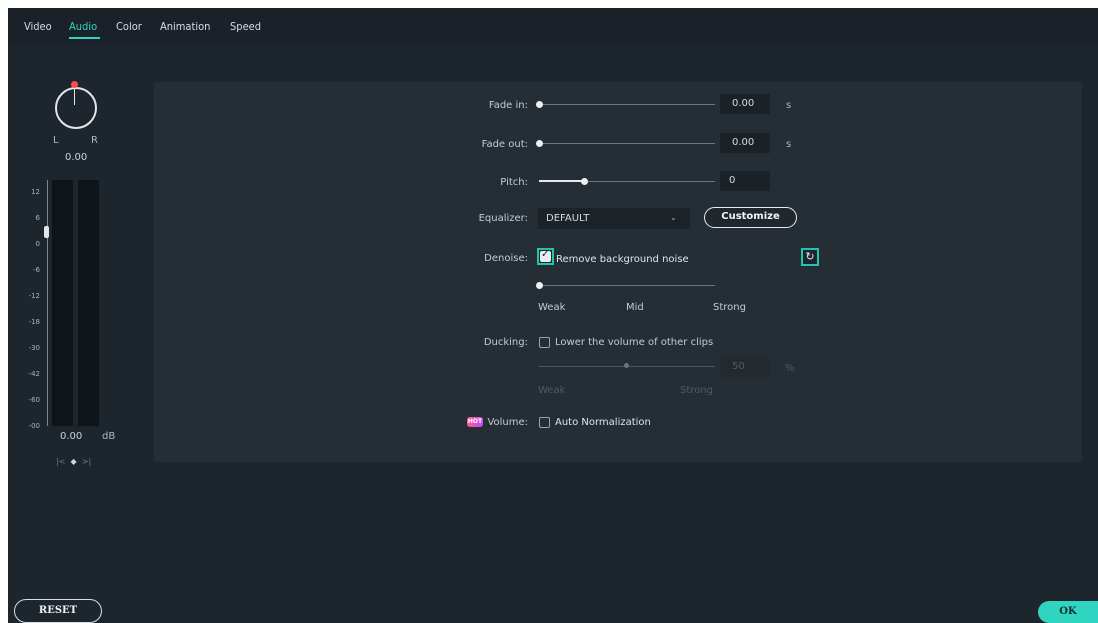 The width and height of the screenshot is (1098, 623). What do you see at coordinates (553, 26) in the screenshot?
I see `tab-bar: Video Audio Color Animation Speed` at bounding box center [553, 26].